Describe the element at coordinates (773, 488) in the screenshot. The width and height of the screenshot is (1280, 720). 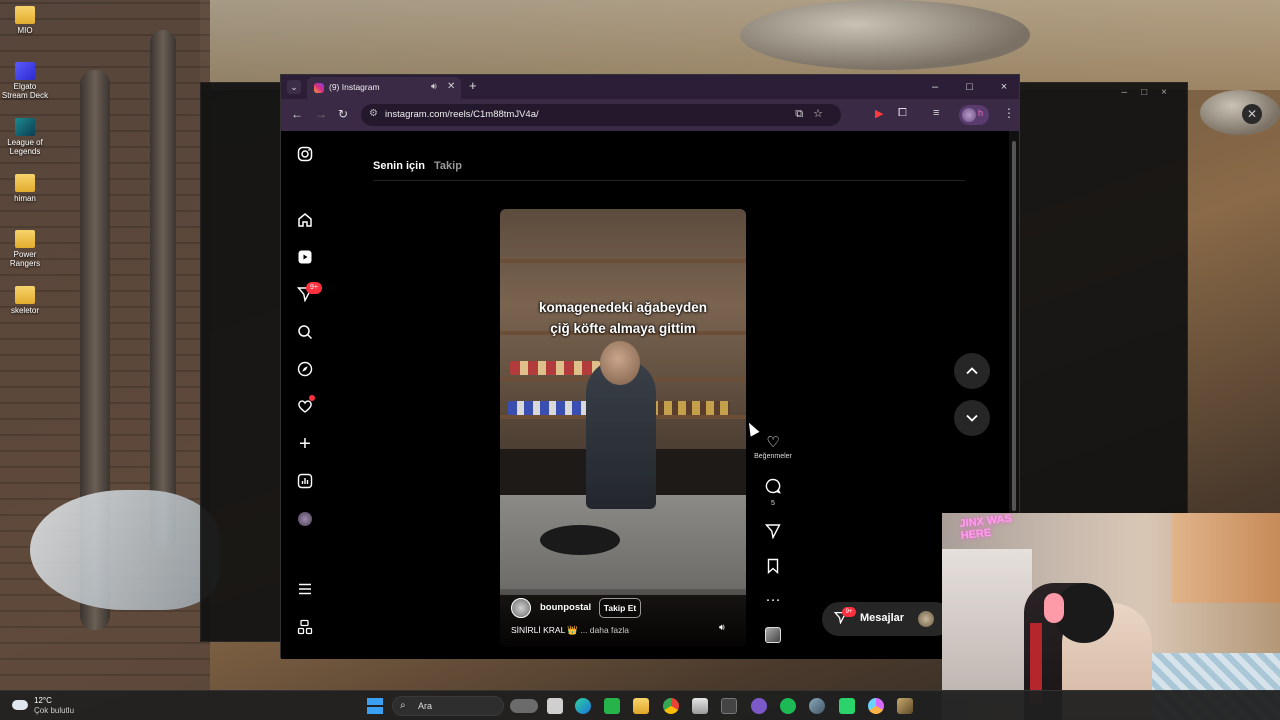
I see `comment-icon` at that location.